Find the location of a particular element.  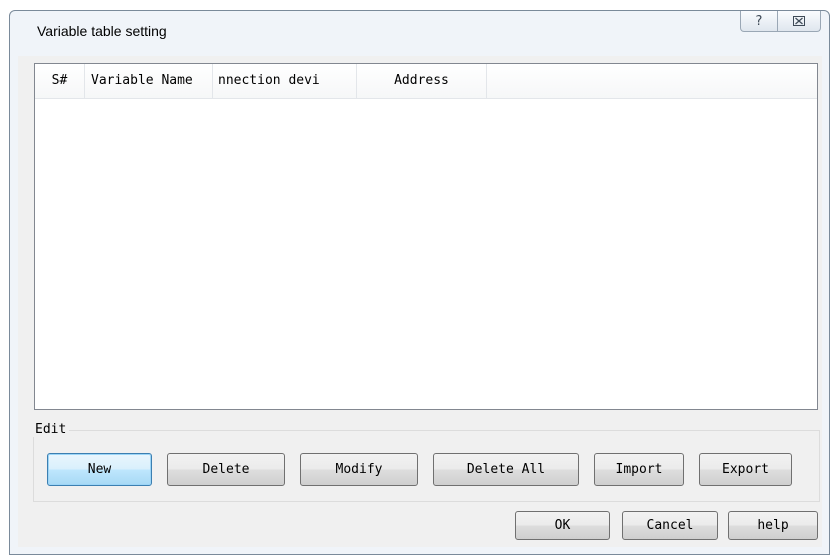

ok-button: OK is located at coordinates (562, 525).